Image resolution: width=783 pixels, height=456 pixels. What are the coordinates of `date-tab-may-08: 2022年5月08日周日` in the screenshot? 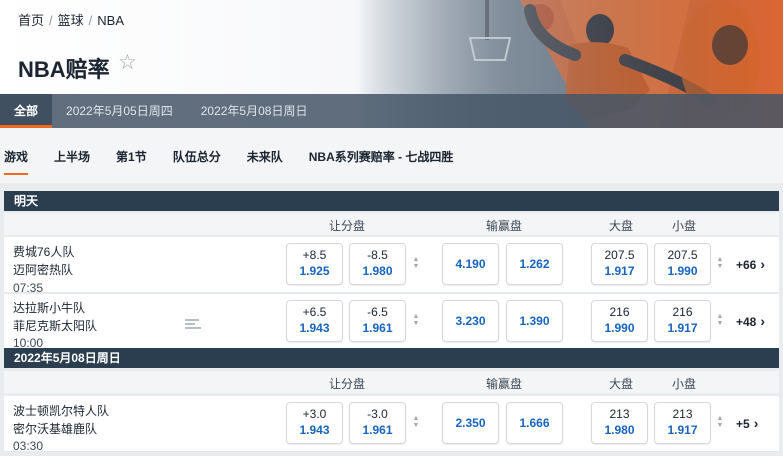 It's located at (254, 111).